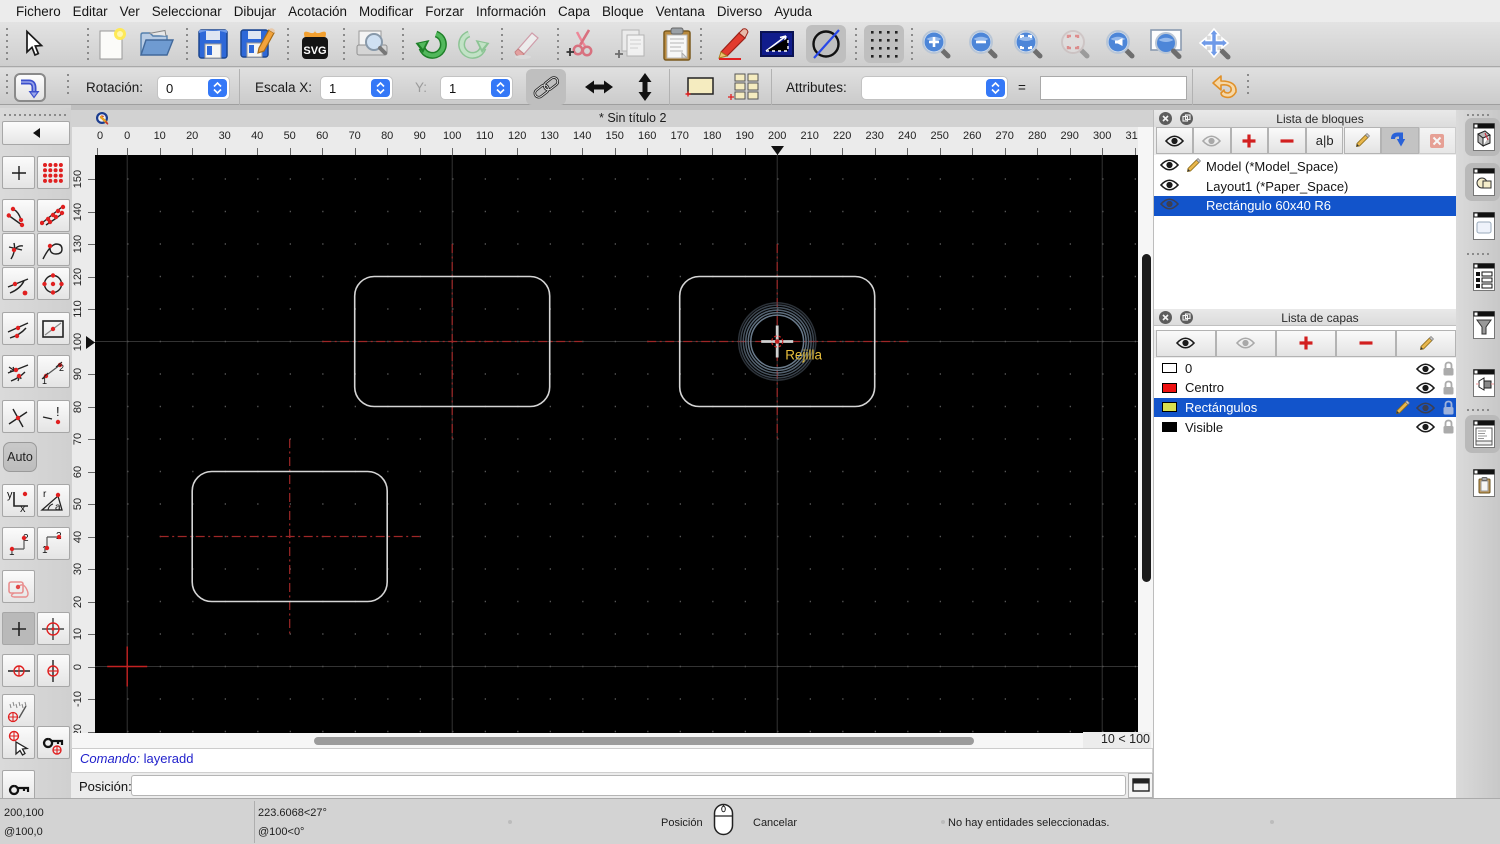  What do you see at coordinates (314, 51) in the screenshot?
I see `svg-text: SVG` at bounding box center [314, 51].